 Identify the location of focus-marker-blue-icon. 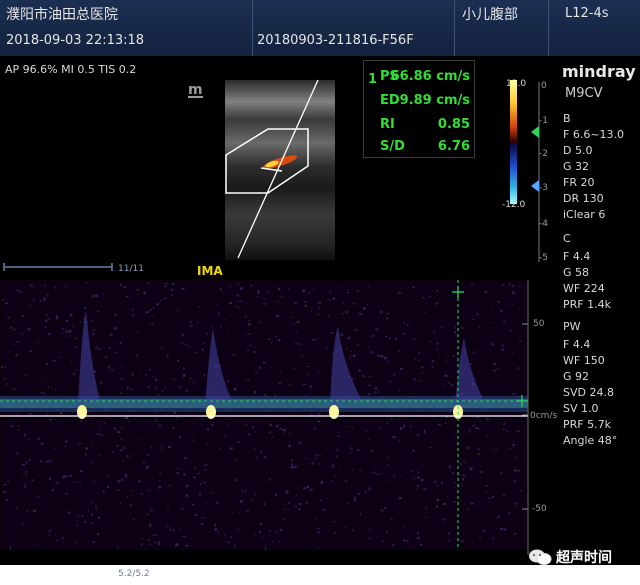
(535, 186).